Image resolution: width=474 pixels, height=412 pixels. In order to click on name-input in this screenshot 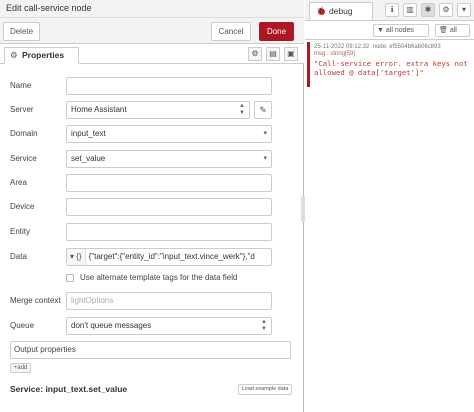, I will do `click(169, 86)`.